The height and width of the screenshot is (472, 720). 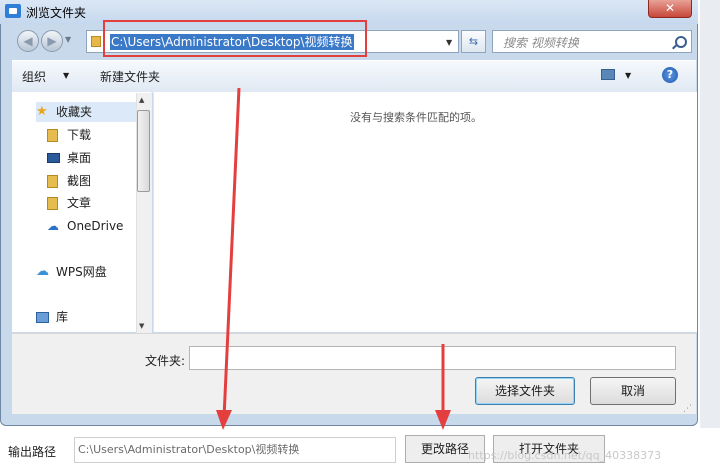 I want to click on search-input: 搜索 视频转换, so click(x=592, y=41).